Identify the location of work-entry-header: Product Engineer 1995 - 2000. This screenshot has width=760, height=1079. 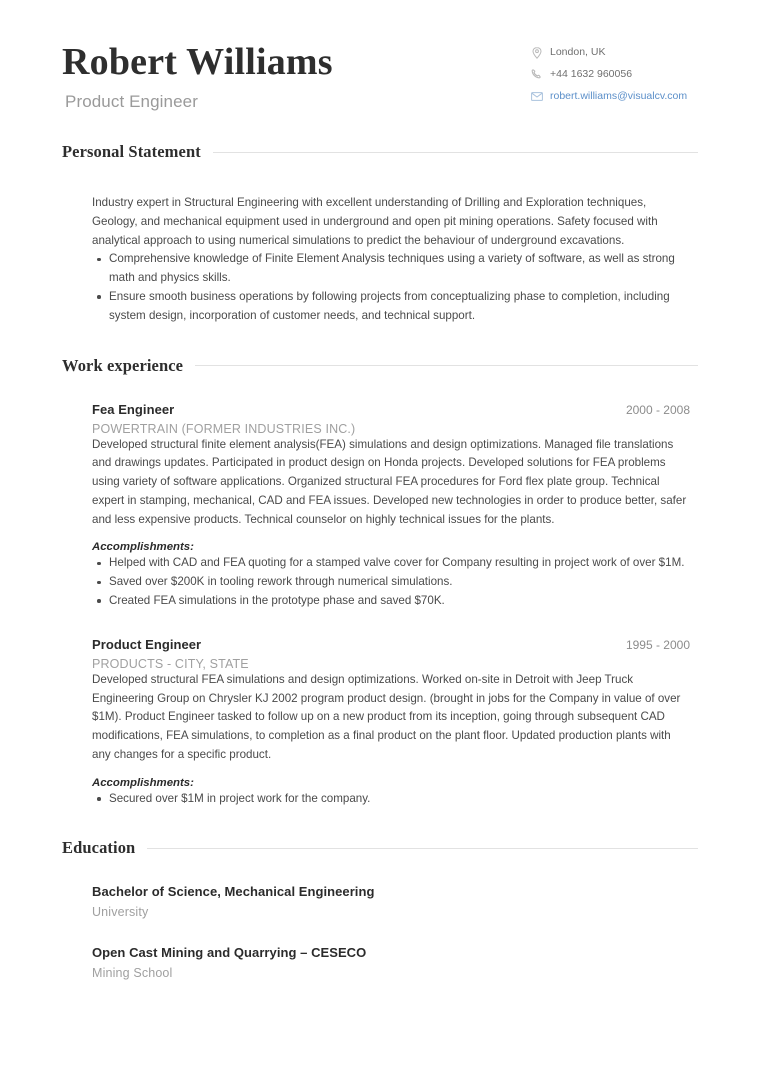
(391, 644).